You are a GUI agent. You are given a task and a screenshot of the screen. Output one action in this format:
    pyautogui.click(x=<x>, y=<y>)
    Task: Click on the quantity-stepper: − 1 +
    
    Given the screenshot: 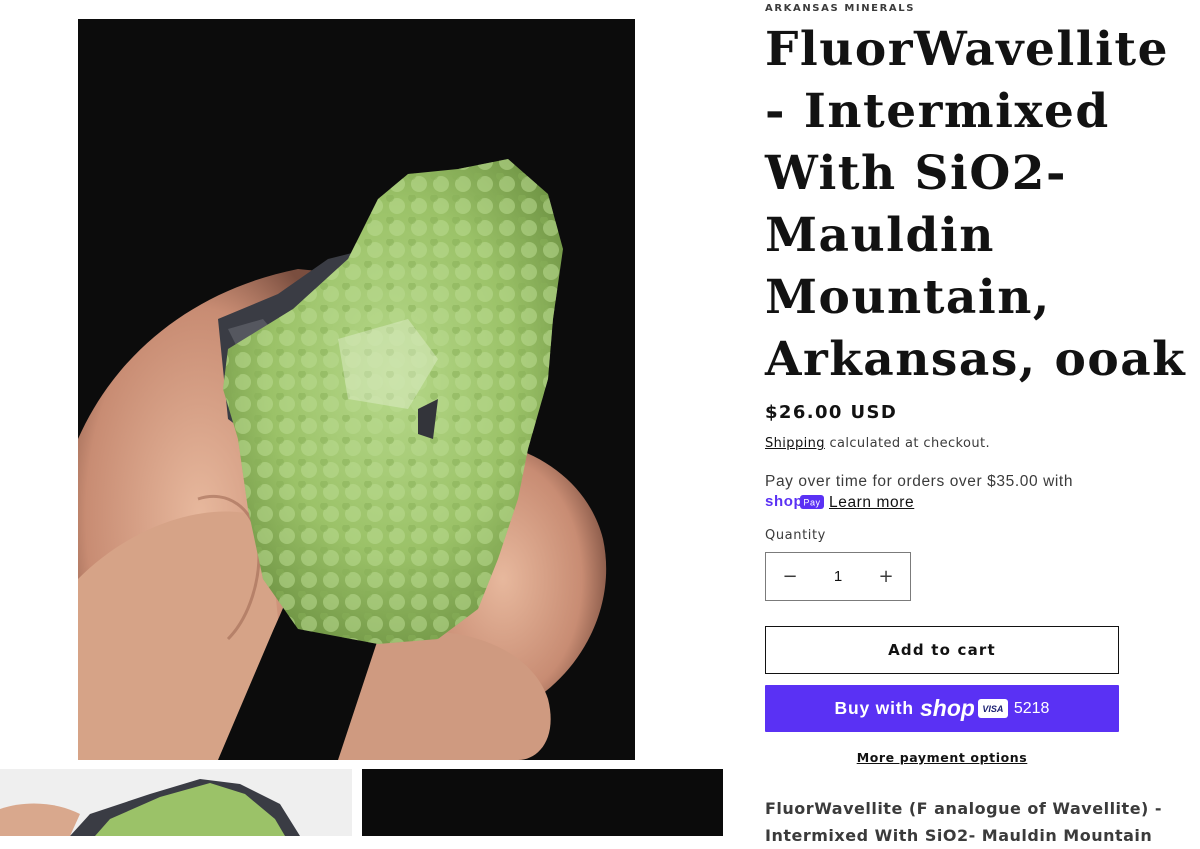 What is the action you would take?
    pyautogui.click(x=838, y=576)
    